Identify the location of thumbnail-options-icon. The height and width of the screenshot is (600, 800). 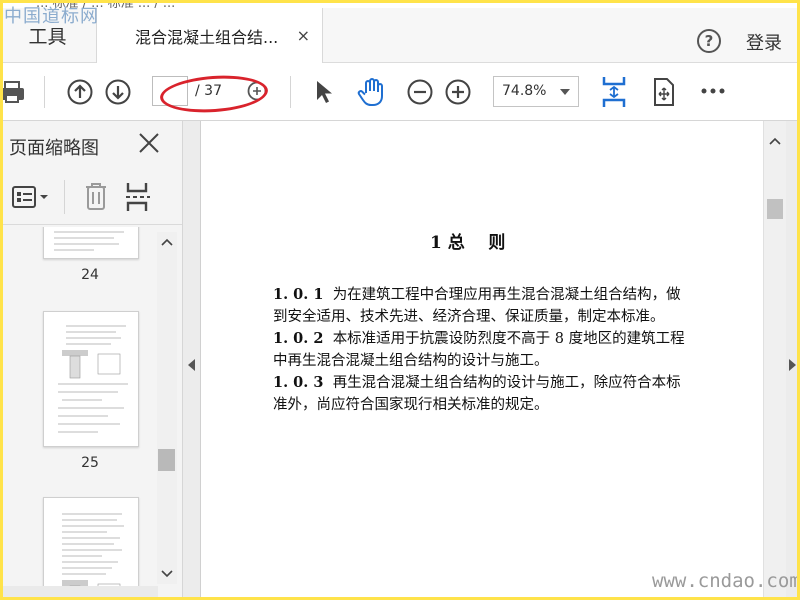
(31, 197).